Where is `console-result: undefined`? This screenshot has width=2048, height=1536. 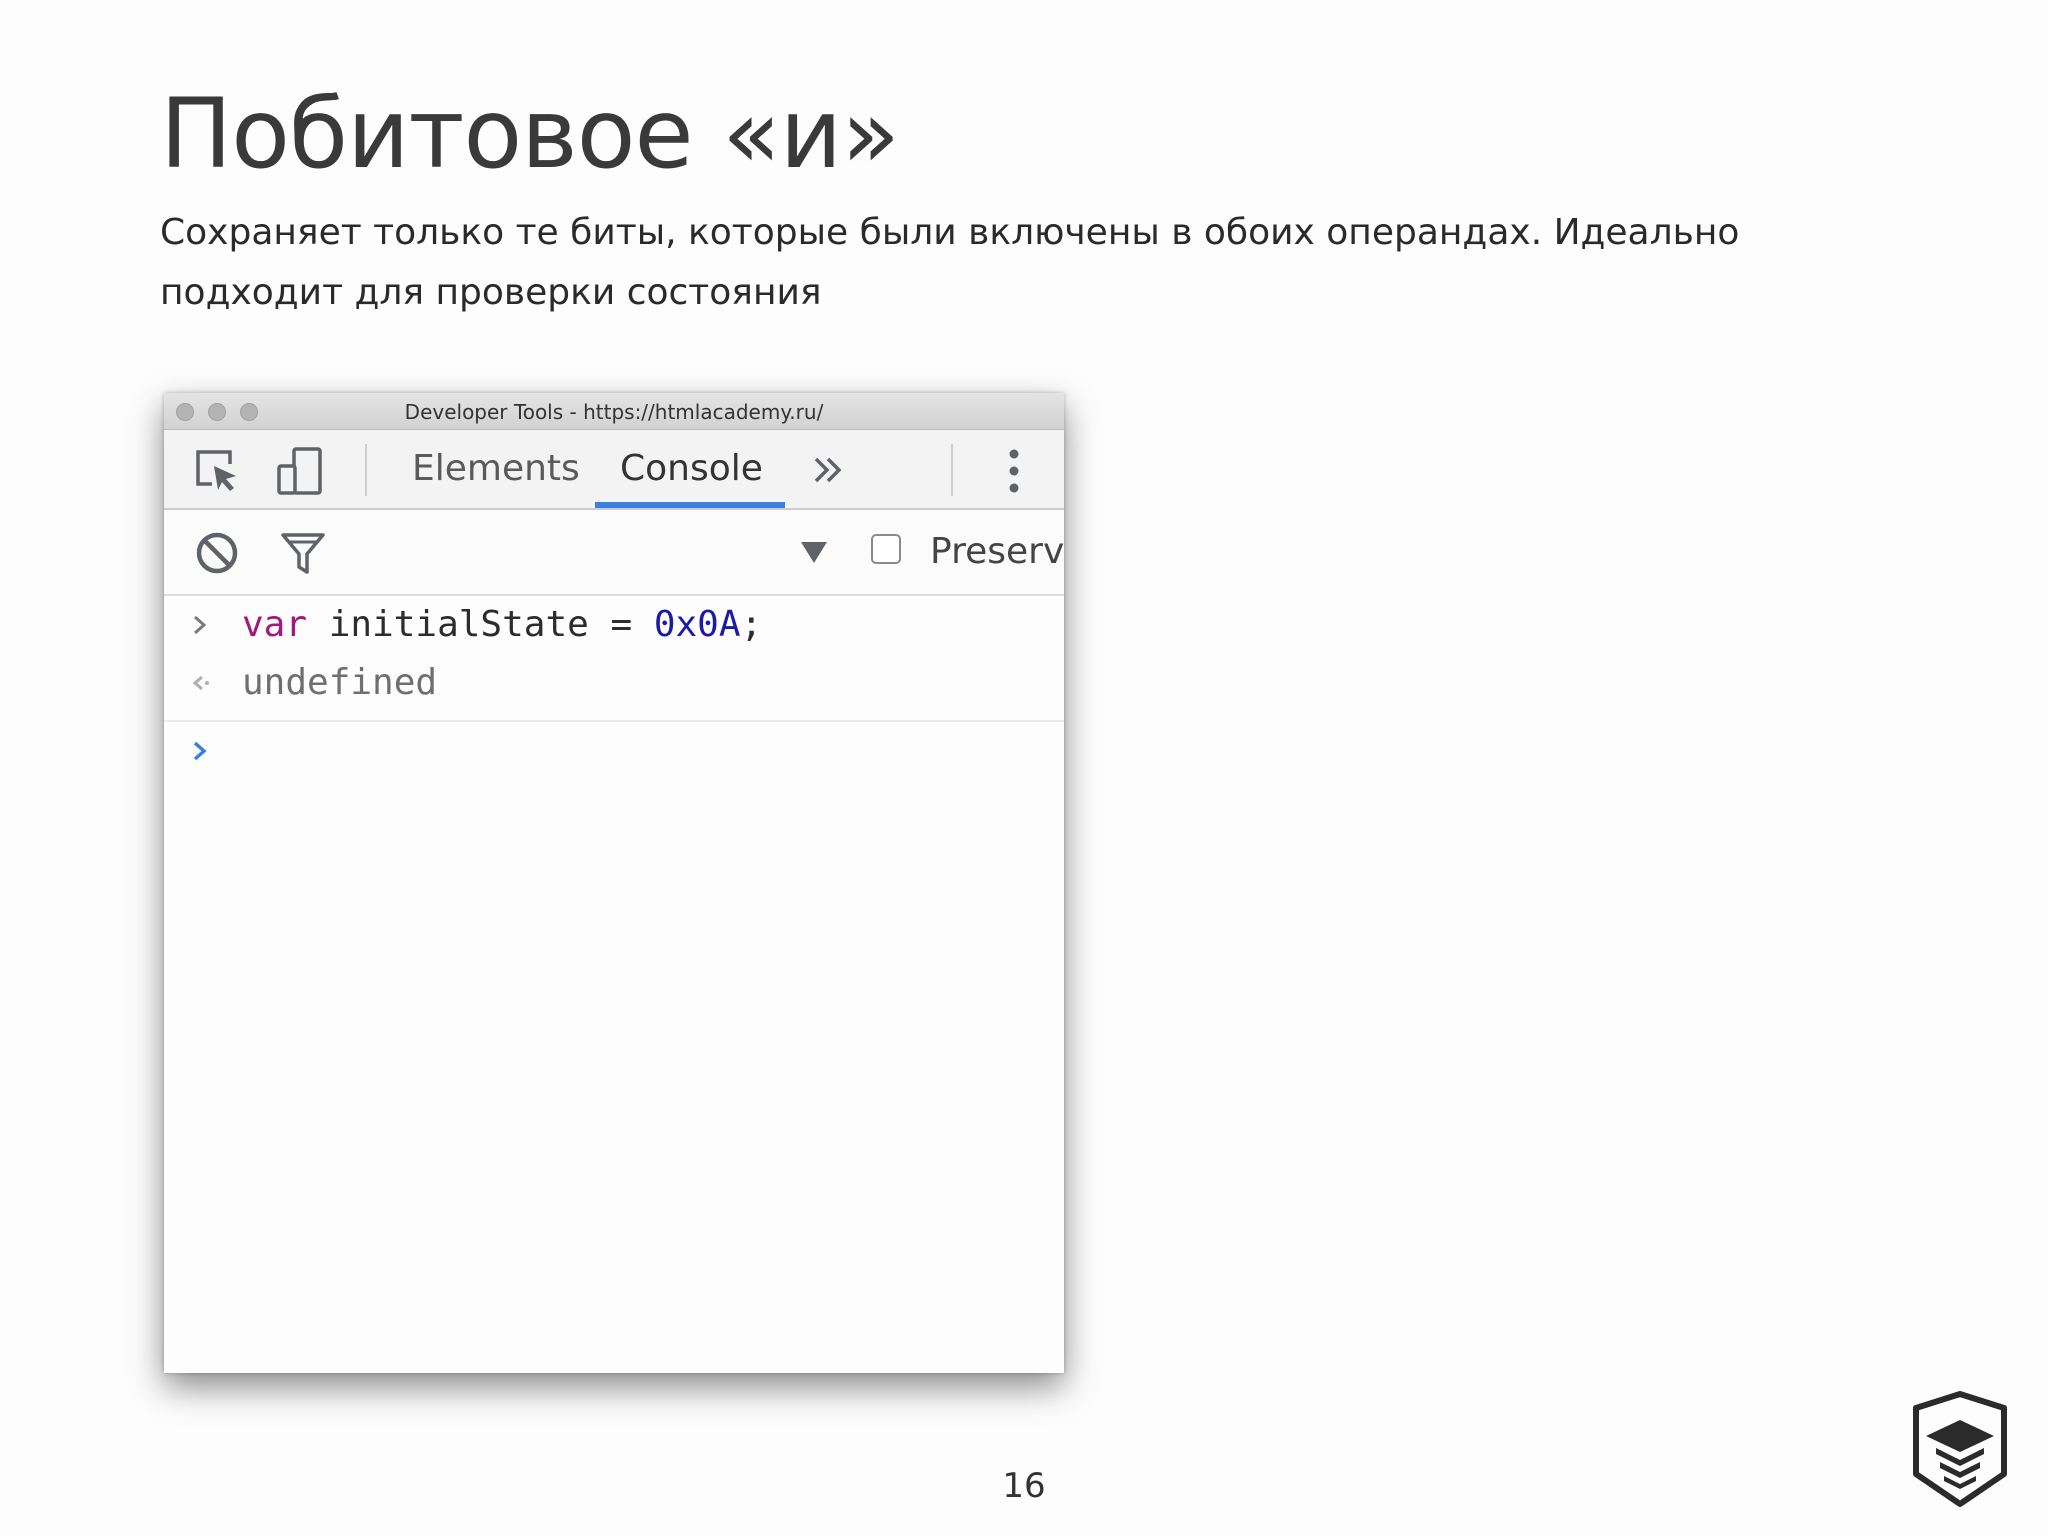 console-result: undefined is located at coordinates (340, 682).